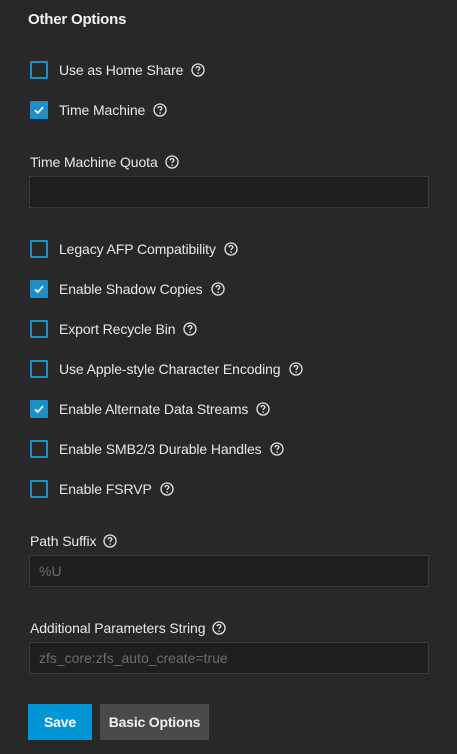  Describe the element at coordinates (94, 162) in the screenshot. I see `tm-quota-label-text: Time Machine Quota` at that location.